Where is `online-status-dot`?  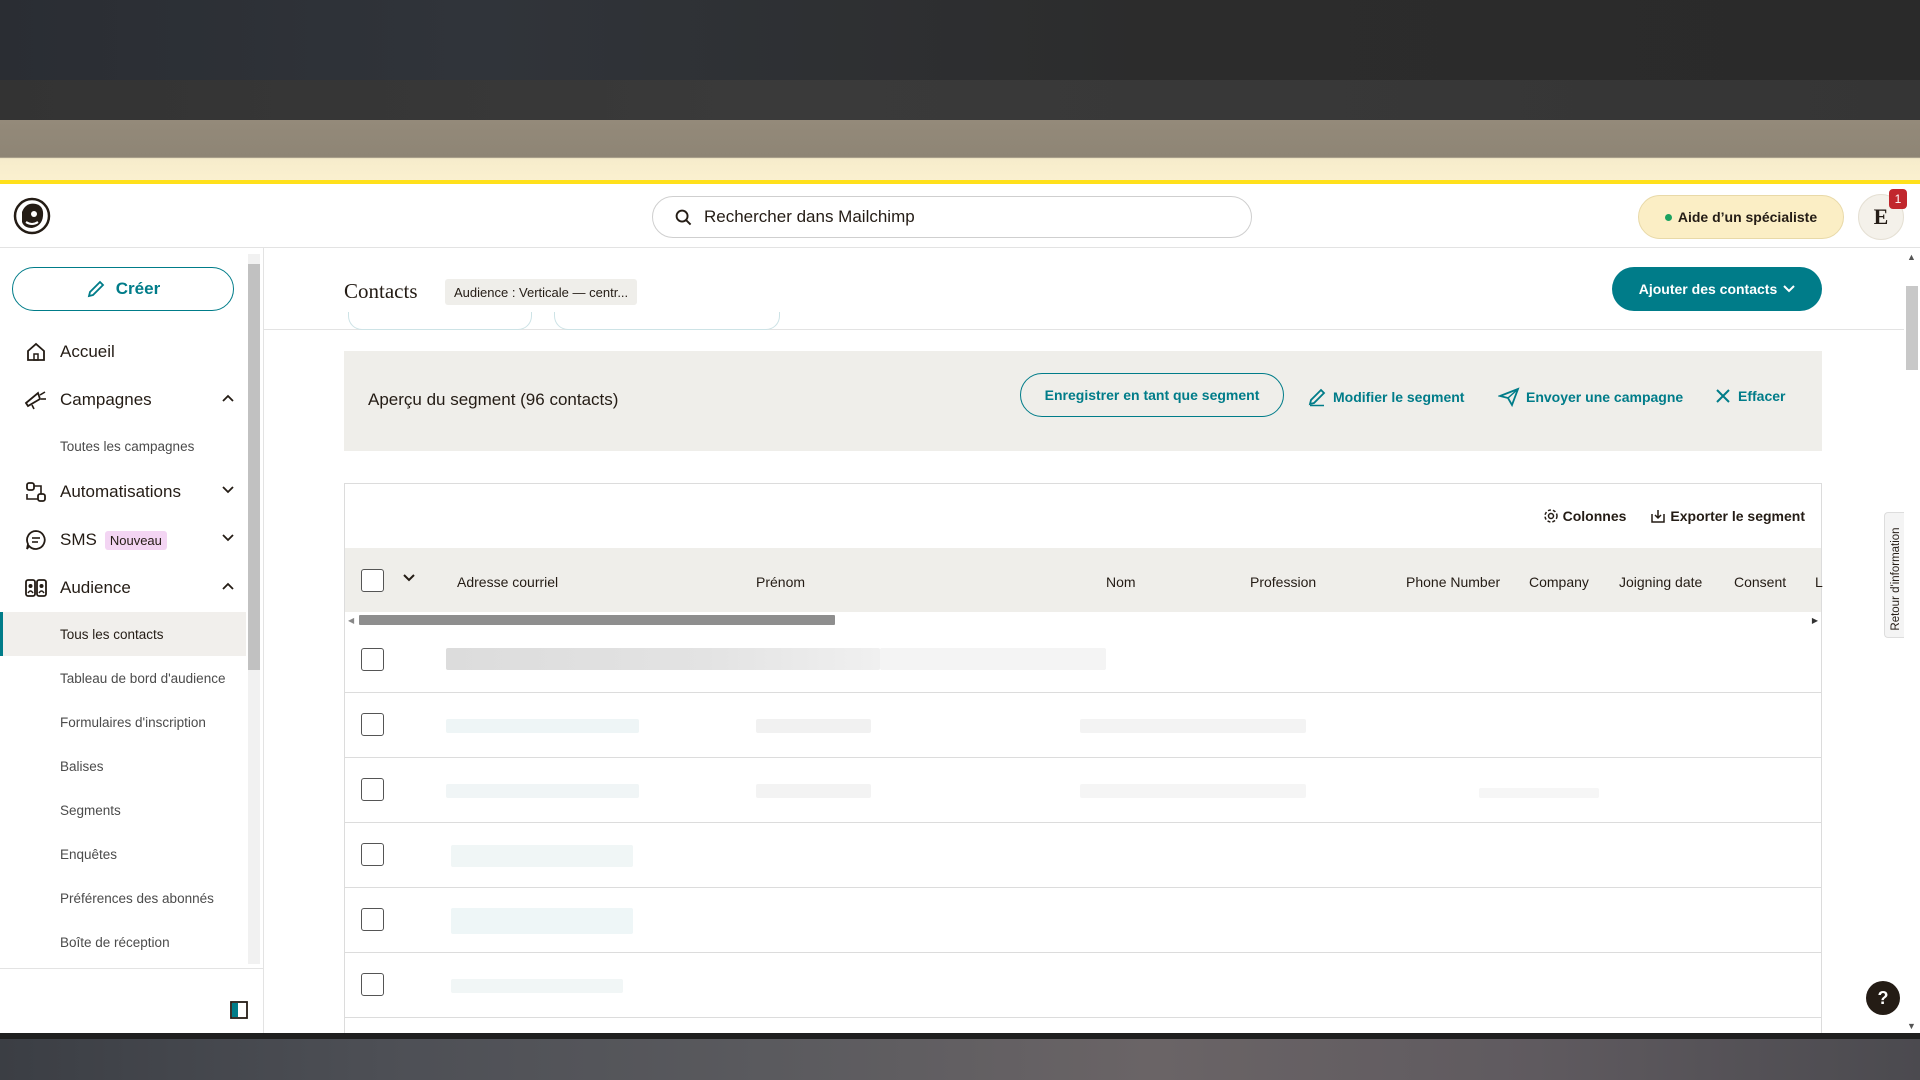 online-status-dot is located at coordinates (1668, 217).